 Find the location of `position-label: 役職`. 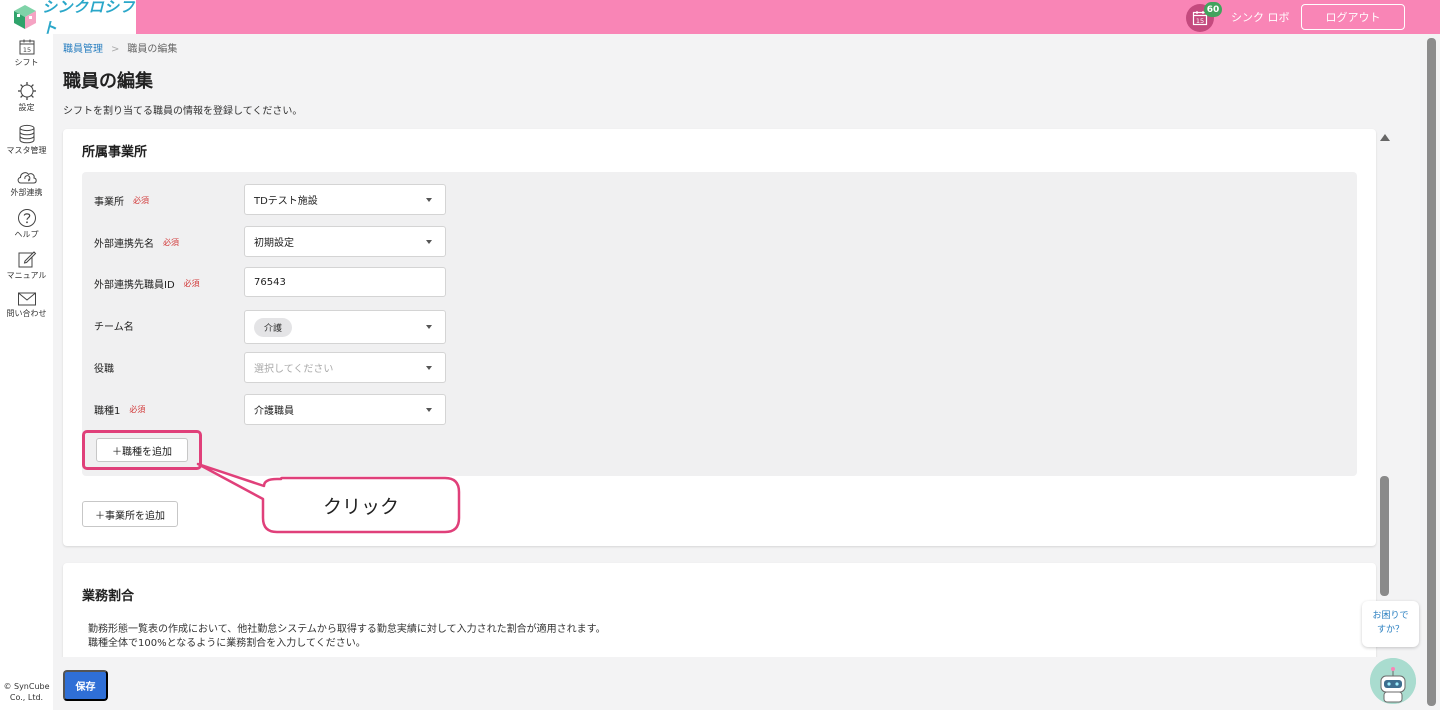

position-label: 役職 is located at coordinates (104, 367).